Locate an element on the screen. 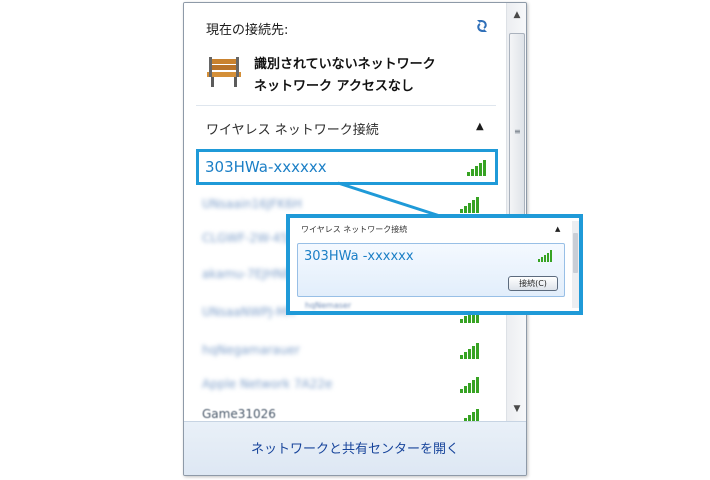  footer: ネットワークと共有センターを開く is located at coordinates (355, 448).